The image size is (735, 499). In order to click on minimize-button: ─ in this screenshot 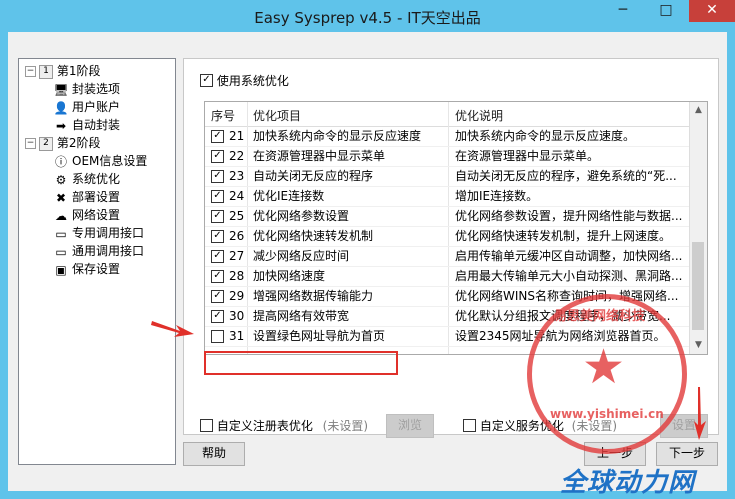, I will do `click(623, 11)`.